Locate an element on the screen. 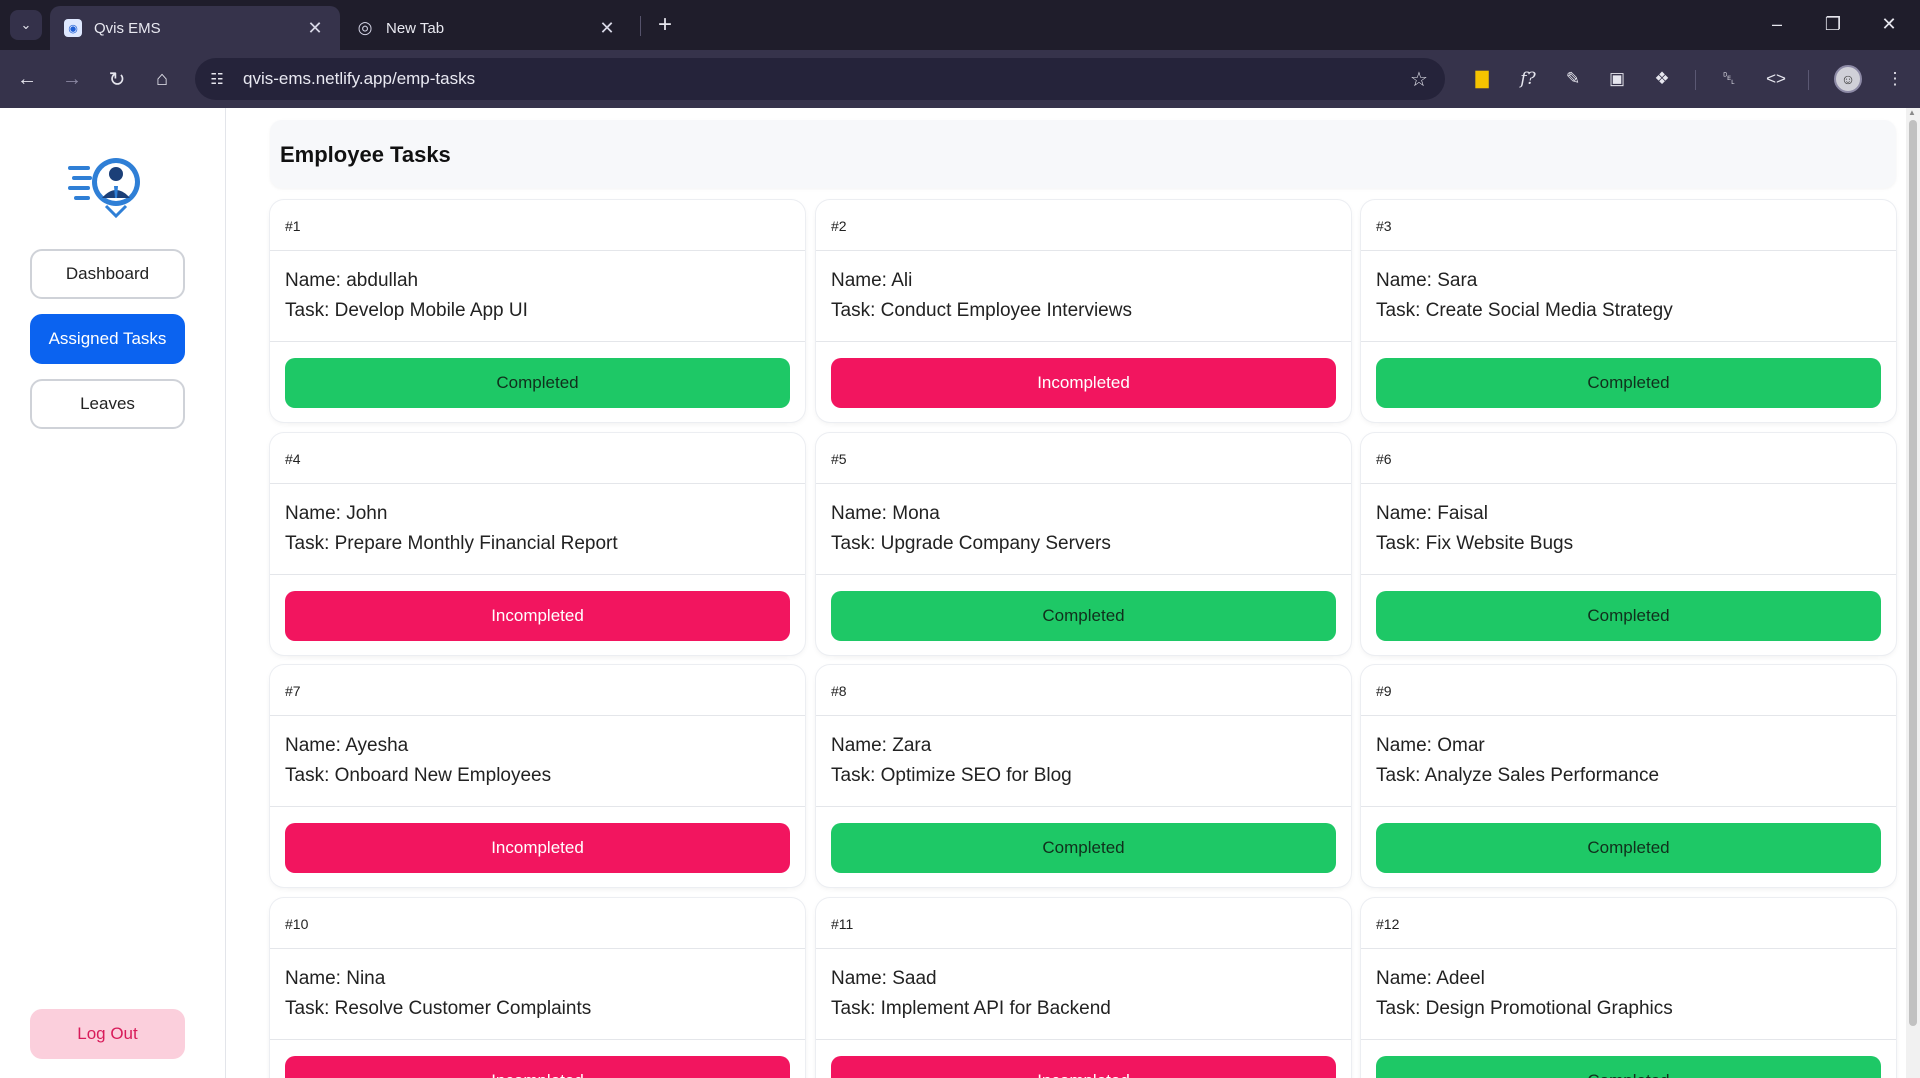  qvis-logo-icon is located at coordinates (104, 188).